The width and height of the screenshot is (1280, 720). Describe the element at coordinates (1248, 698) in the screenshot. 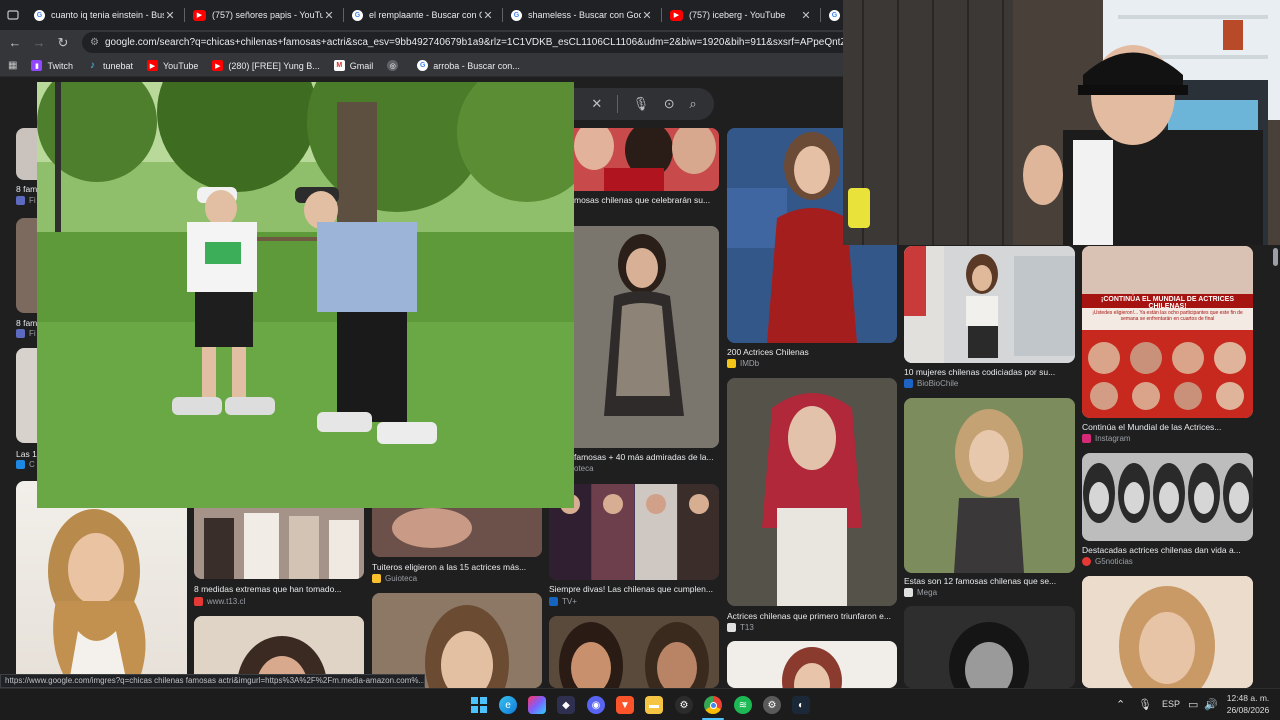

I see `clock-time: 12:48 a. m.` at that location.